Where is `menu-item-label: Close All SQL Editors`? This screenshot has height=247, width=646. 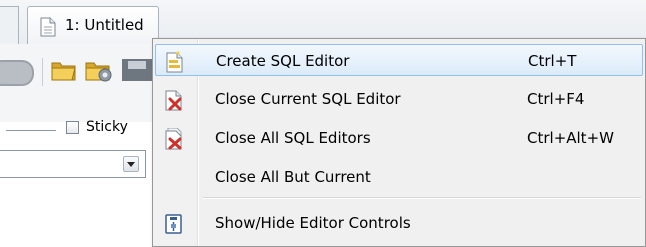 menu-item-label: Close All SQL Editors is located at coordinates (293, 138).